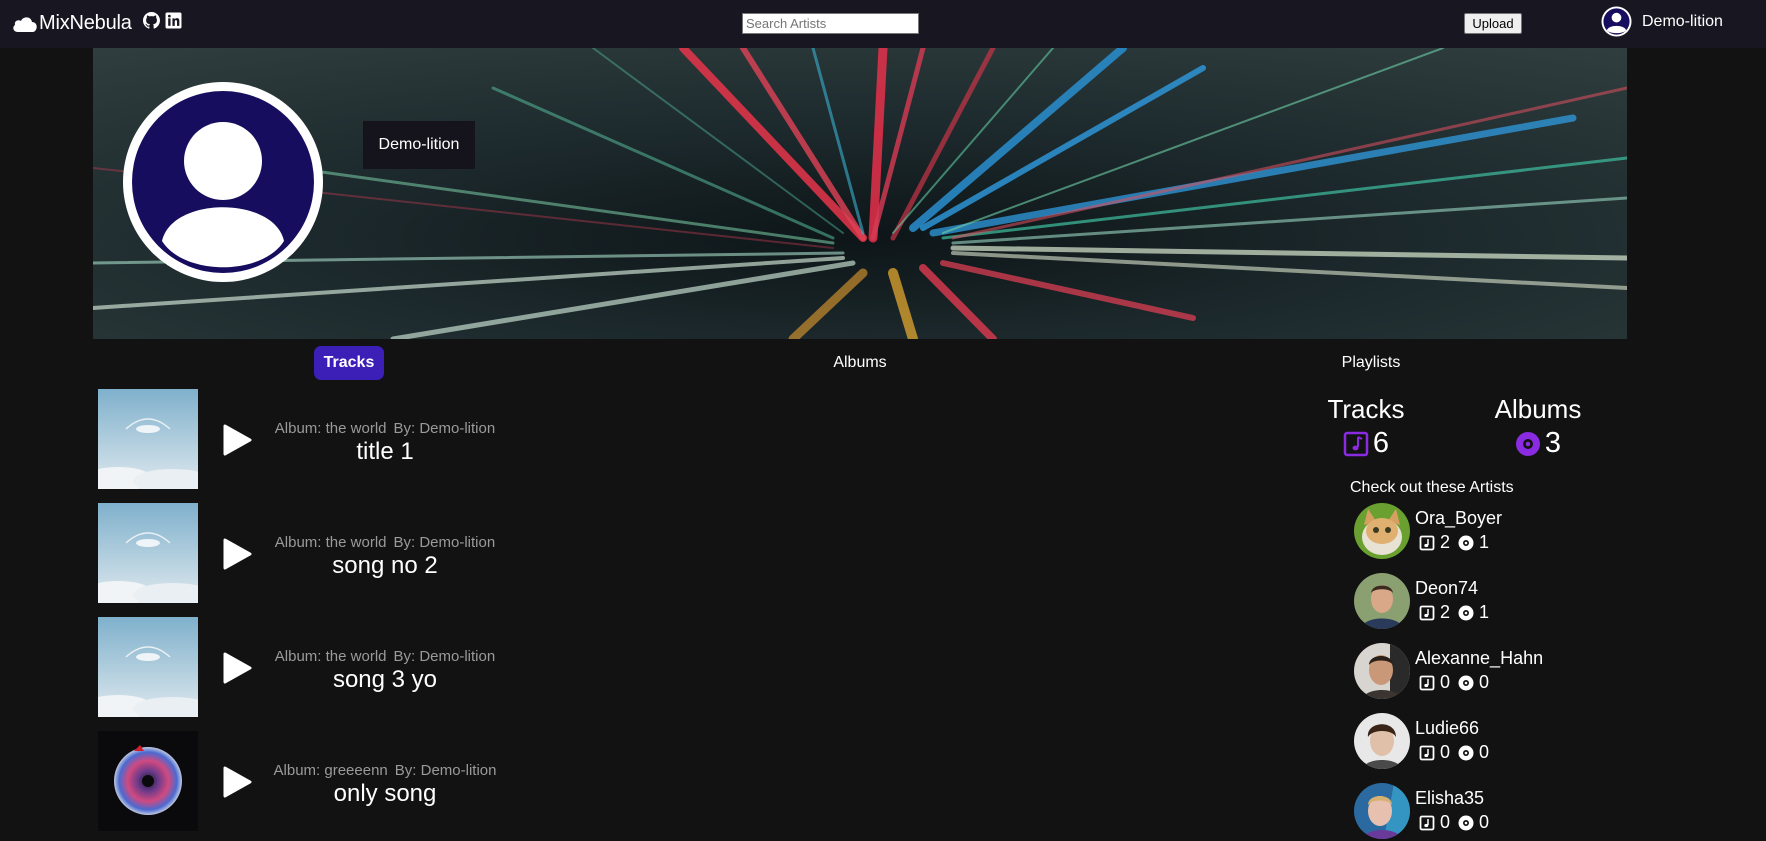 The image size is (1766, 841). I want to click on tab-tracks: Tracks, so click(349, 363).